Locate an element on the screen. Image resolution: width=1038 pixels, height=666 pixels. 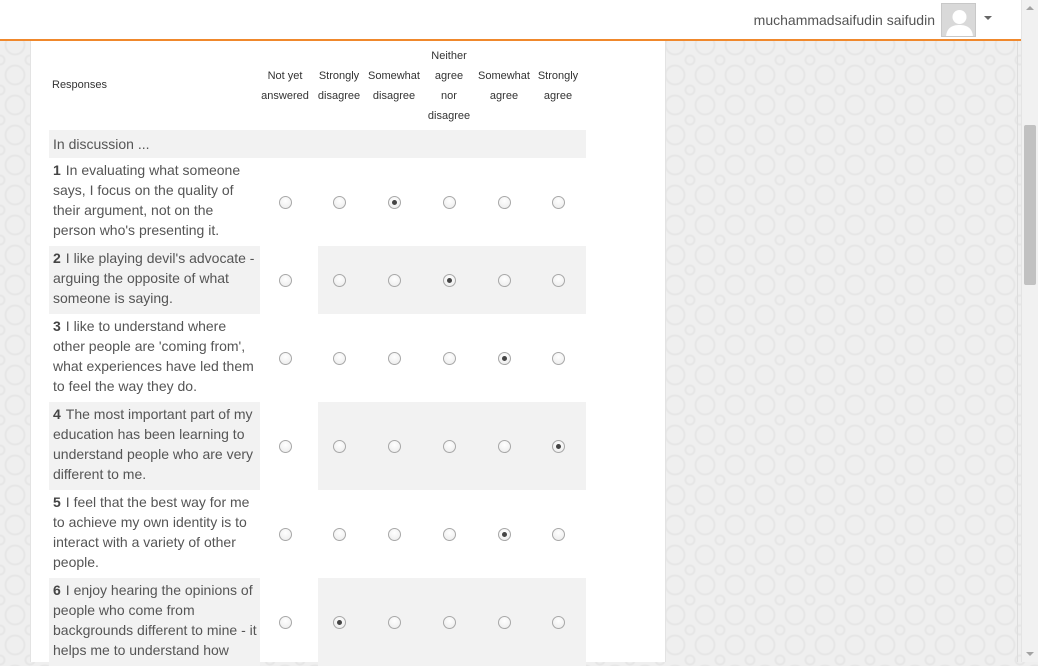
column-header: Strongly disagree is located at coordinates (339, 86).